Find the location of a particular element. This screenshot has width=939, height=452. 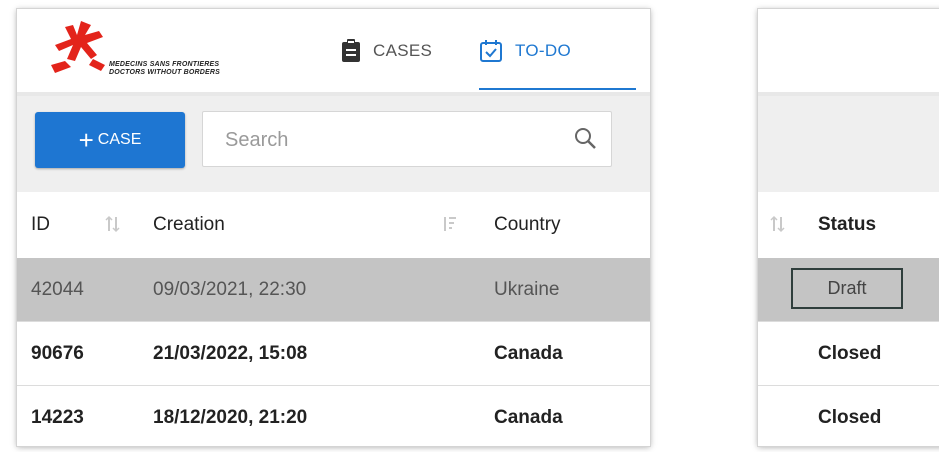

table-row: Draft is located at coordinates (848, 290).